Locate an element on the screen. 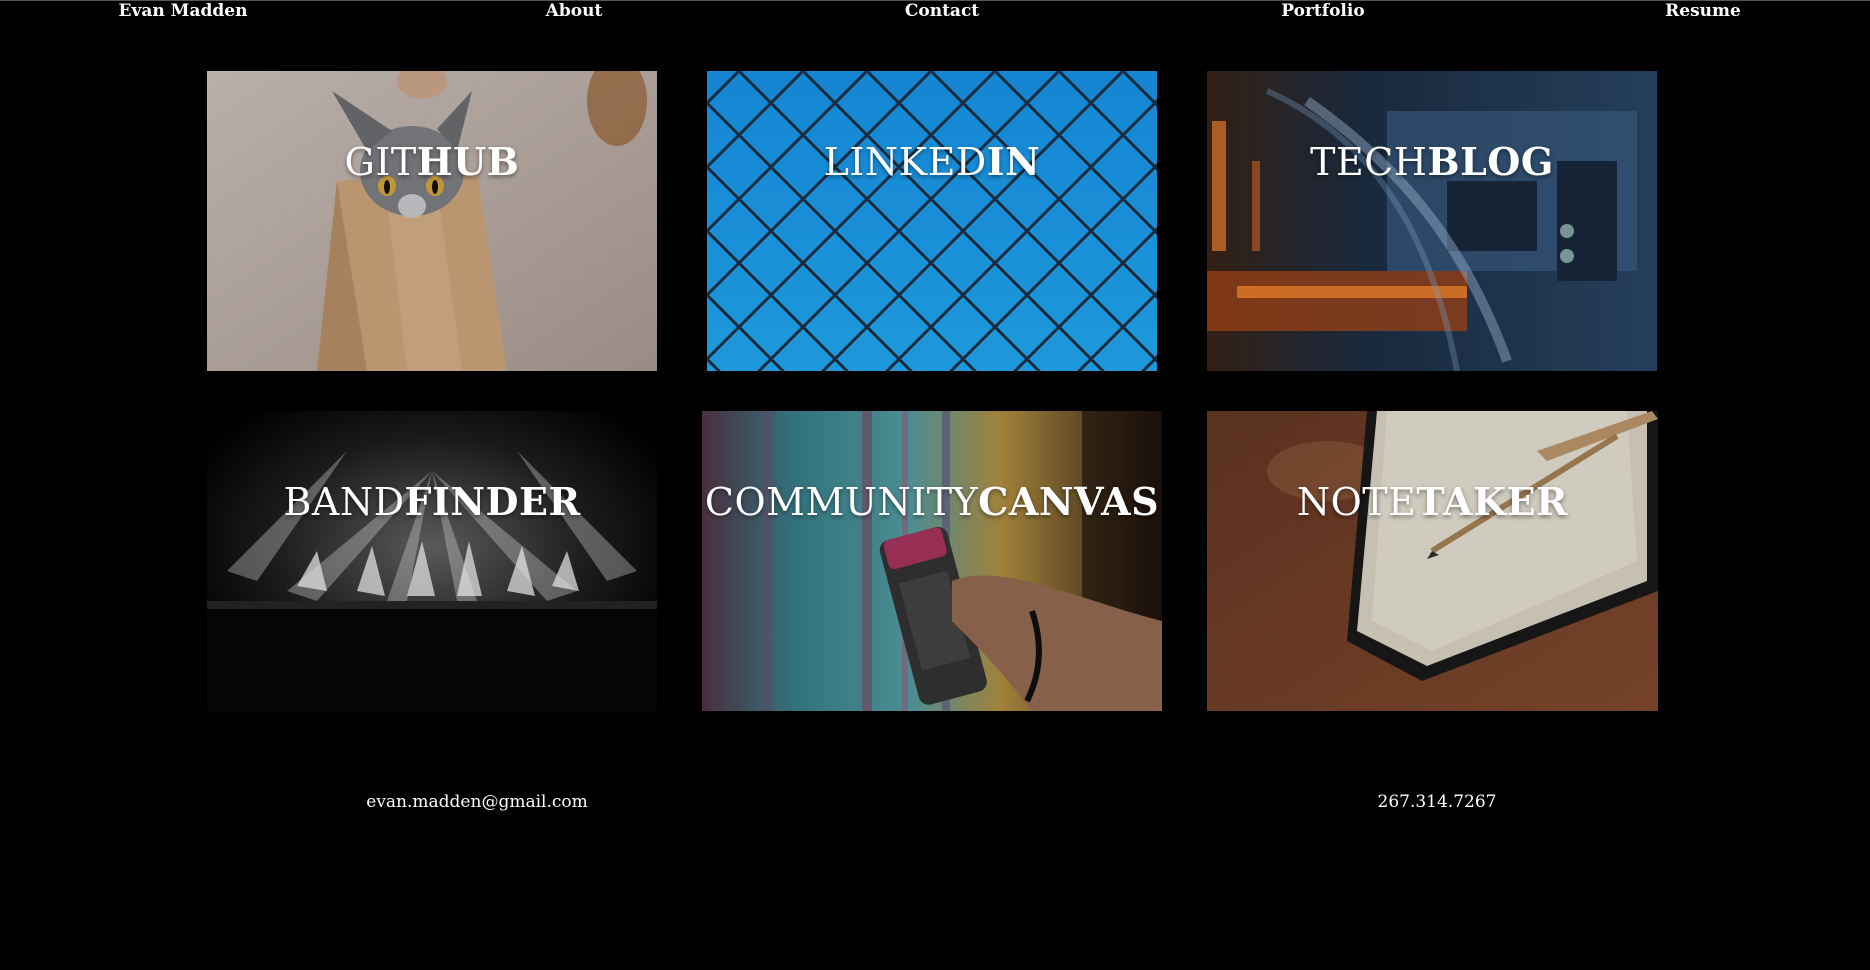 The height and width of the screenshot is (970, 1870). project-title: GITHUB is located at coordinates (432, 161).